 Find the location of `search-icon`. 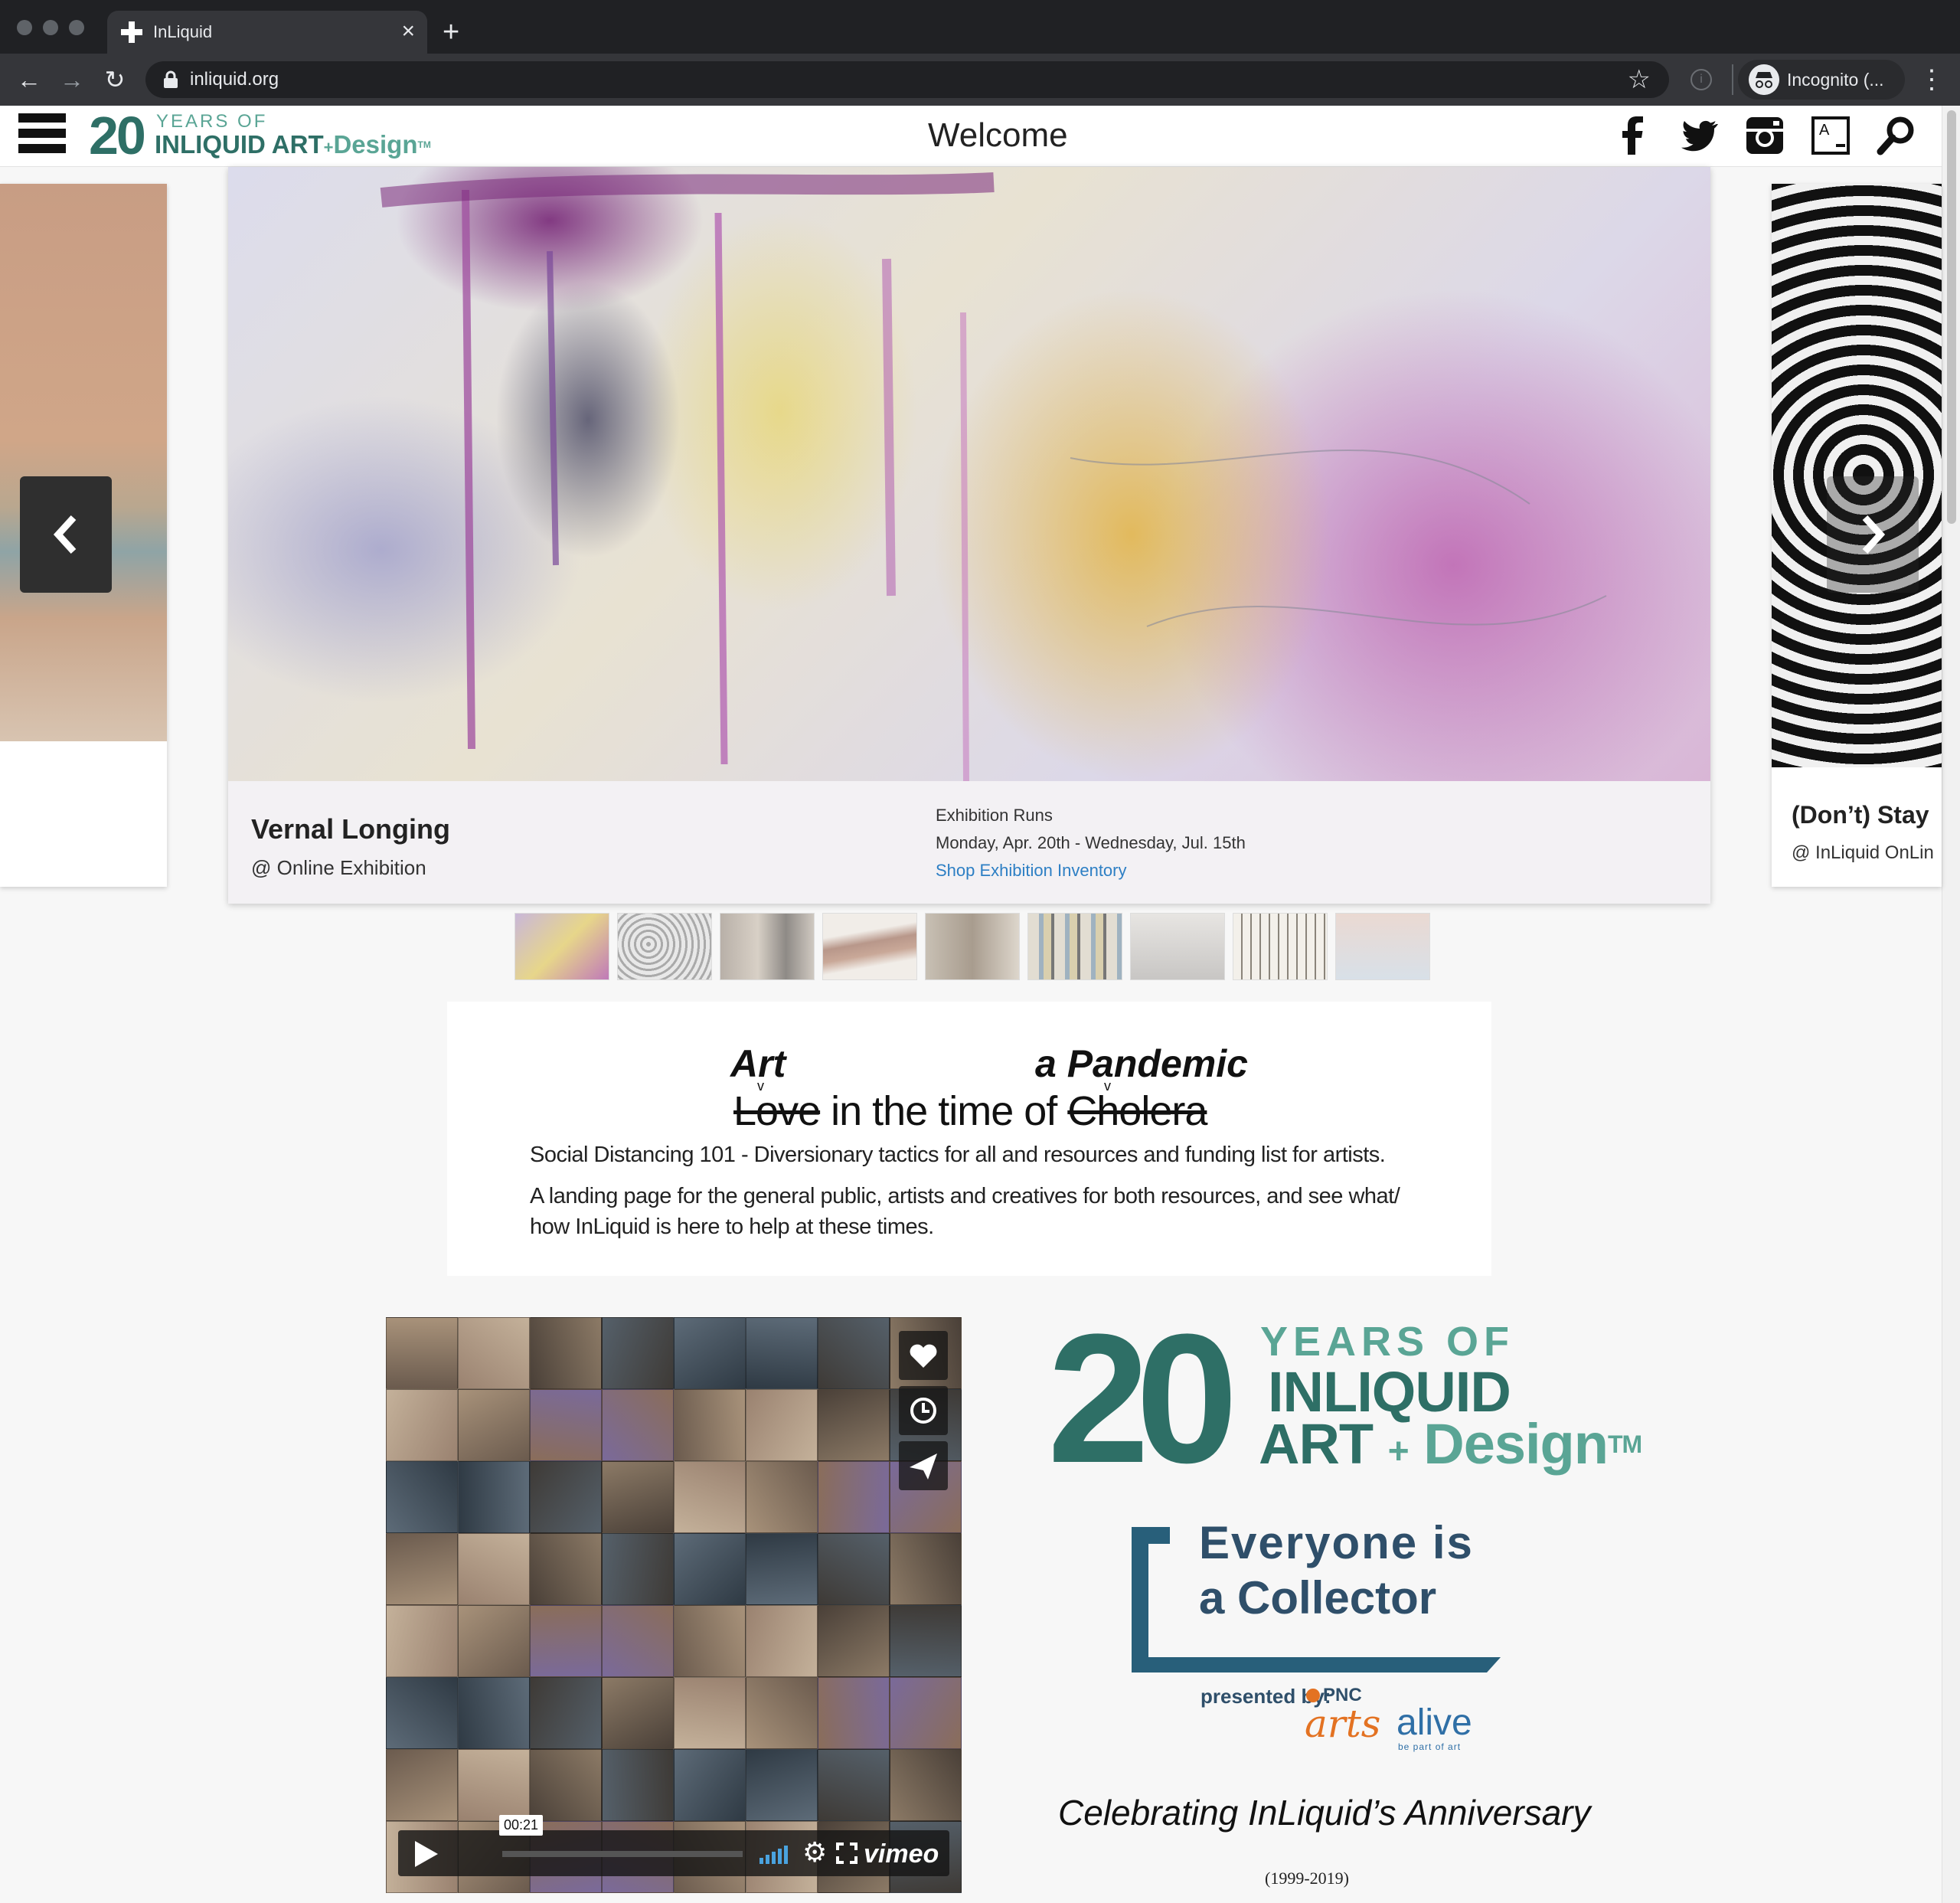

search-icon is located at coordinates (1896, 136).